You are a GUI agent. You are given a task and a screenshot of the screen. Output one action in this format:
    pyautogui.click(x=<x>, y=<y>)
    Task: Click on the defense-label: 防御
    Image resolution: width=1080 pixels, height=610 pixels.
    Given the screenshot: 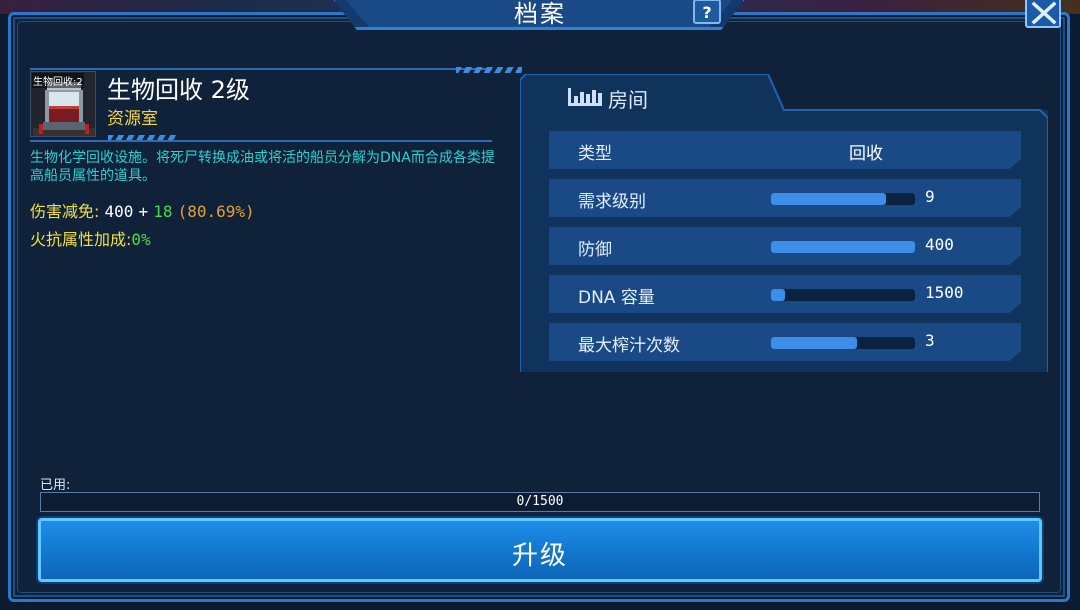 What is the action you would take?
    pyautogui.click(x=595, y=250)
    